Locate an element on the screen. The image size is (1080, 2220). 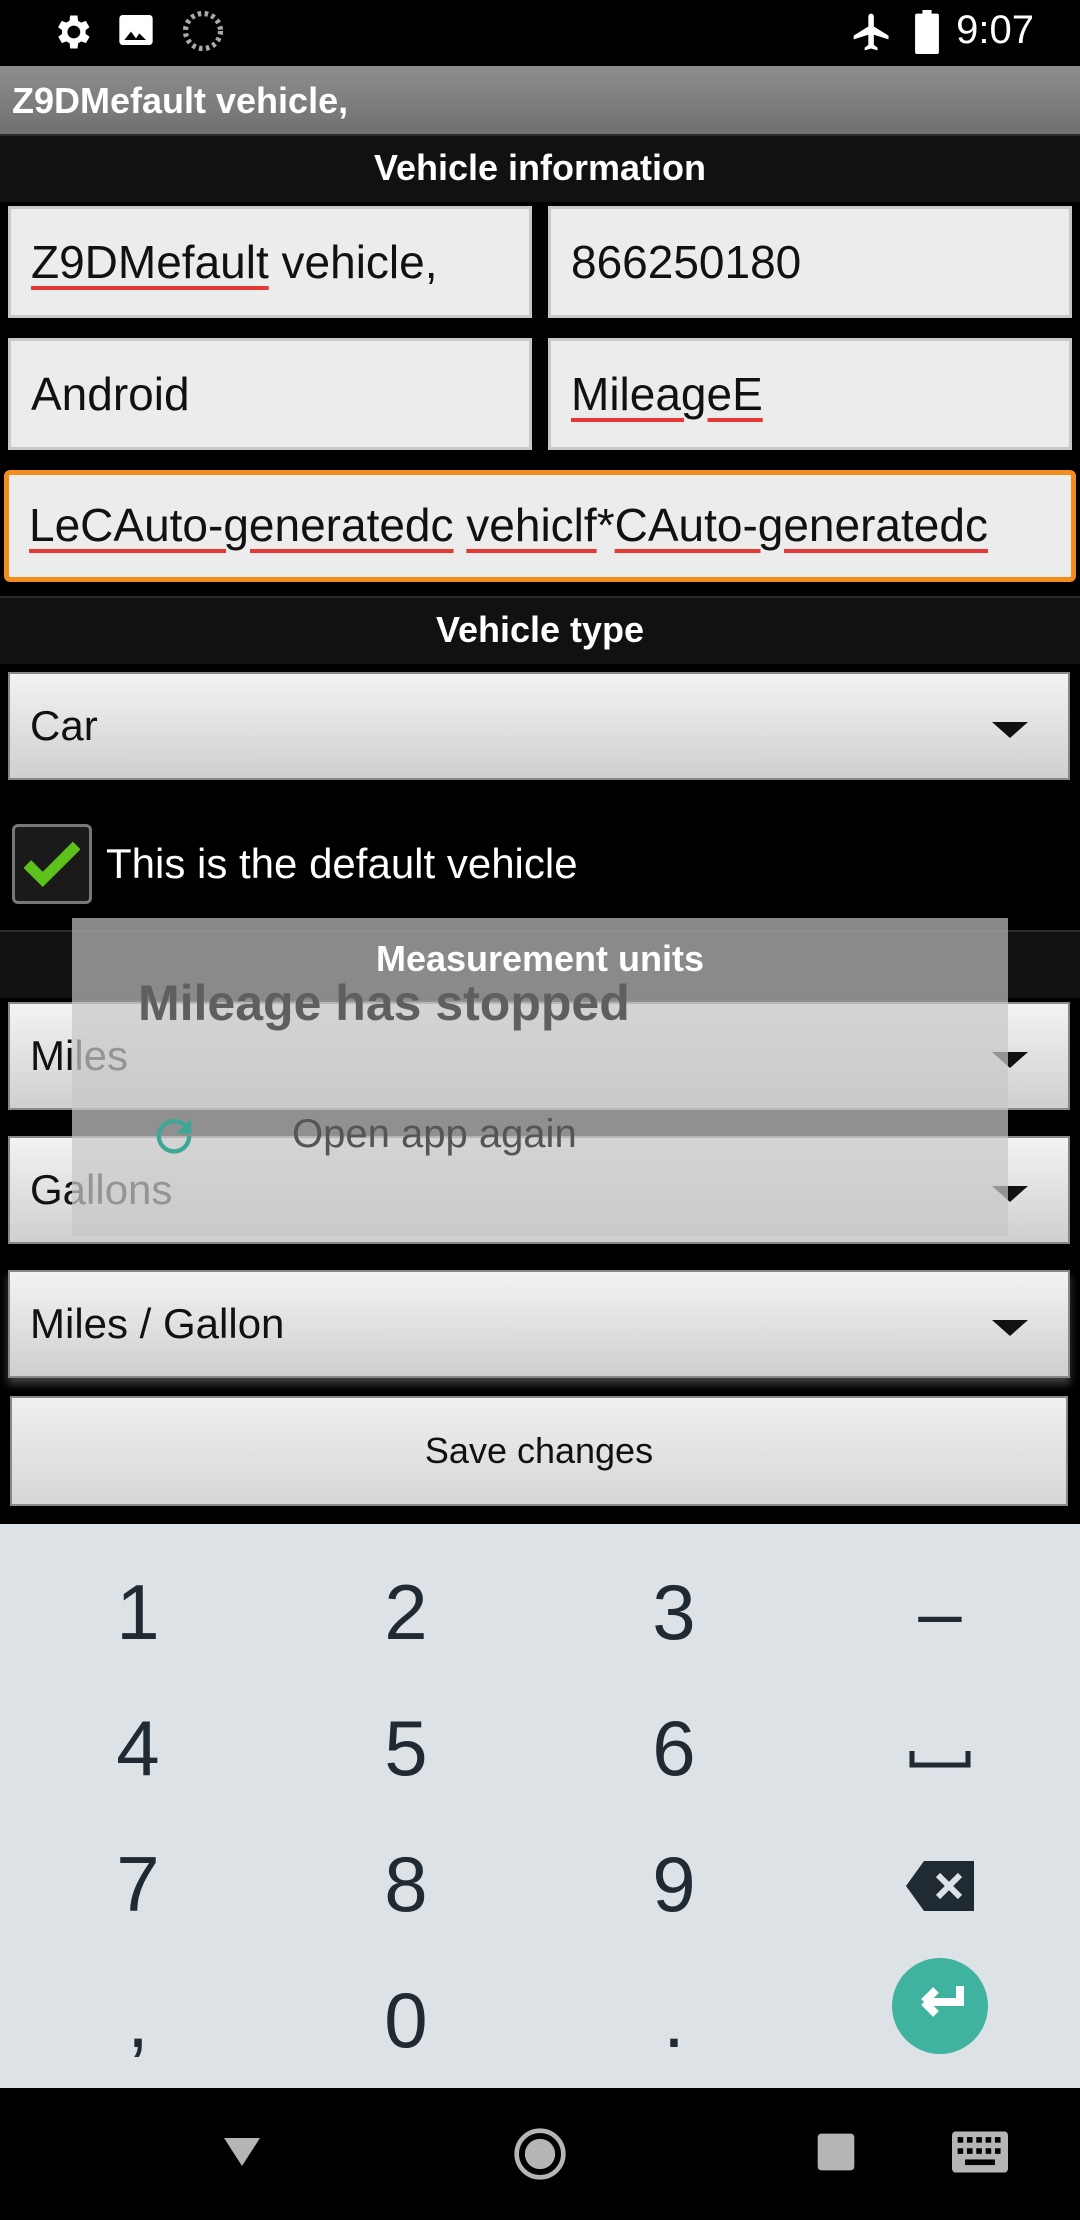
app-title-bar: Z9DMefault vehicle, is located at coordinates (540, 101).